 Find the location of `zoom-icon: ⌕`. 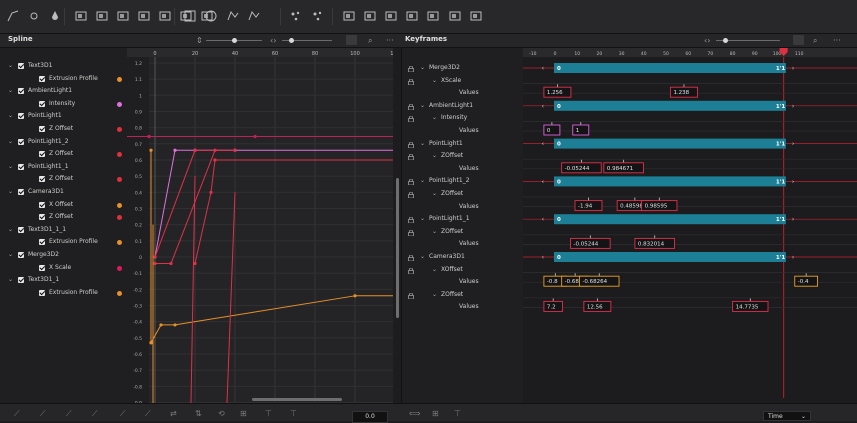

zoom-icon: ⌕ is located at coordinates (815, 40).